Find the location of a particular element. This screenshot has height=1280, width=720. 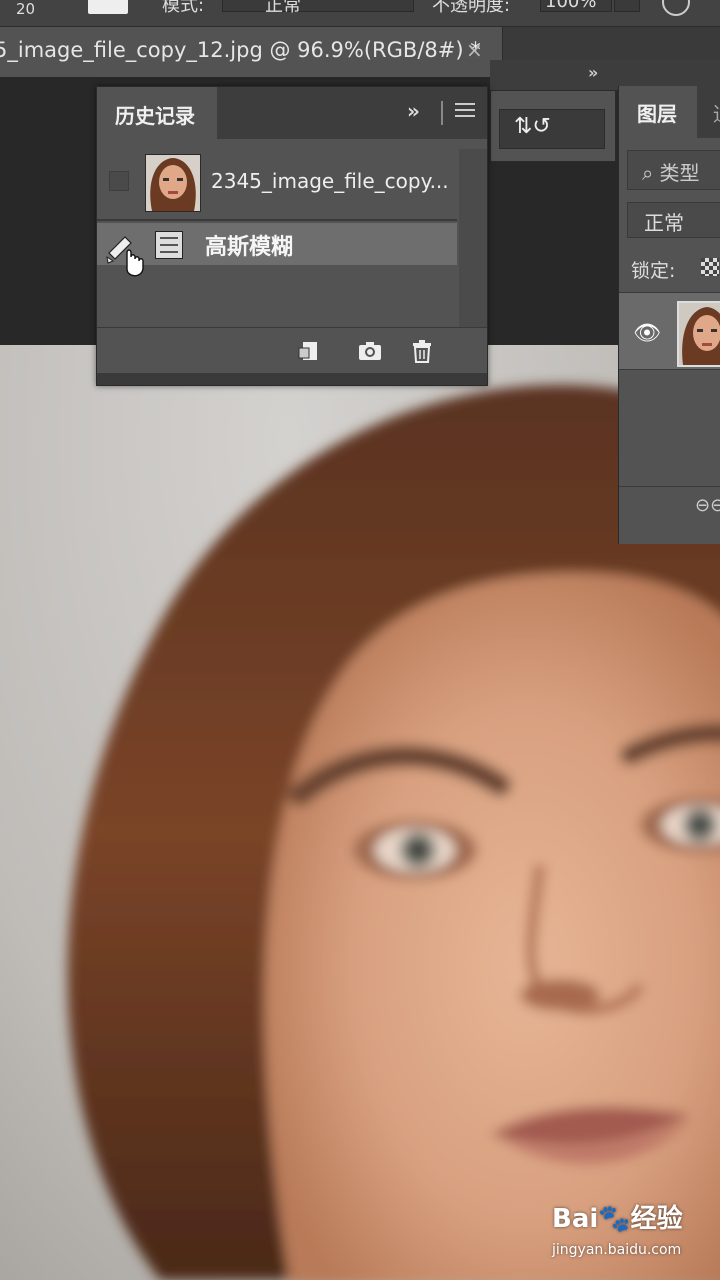

history-brush-hand-icon is located at coordinates (125, 256).